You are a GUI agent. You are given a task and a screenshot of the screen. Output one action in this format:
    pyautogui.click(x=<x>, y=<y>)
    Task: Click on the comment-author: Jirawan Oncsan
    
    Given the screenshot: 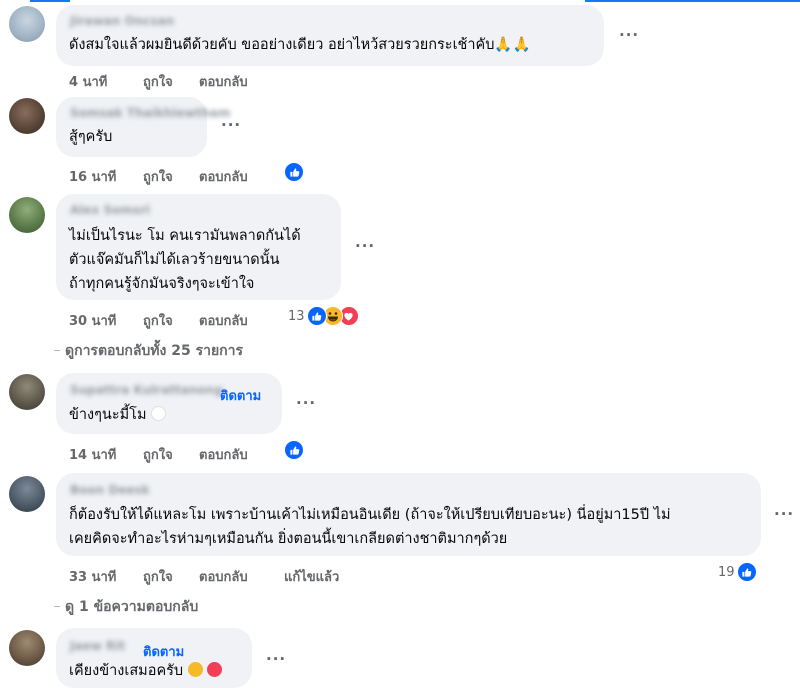 What is the action you would take?
    pyautogui.click(x=122, y=21)
    